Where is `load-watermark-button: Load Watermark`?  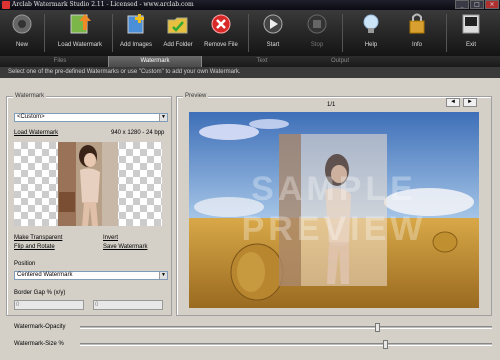
load-watermark-button: Load Watermark is located at coordinates (80, 33).